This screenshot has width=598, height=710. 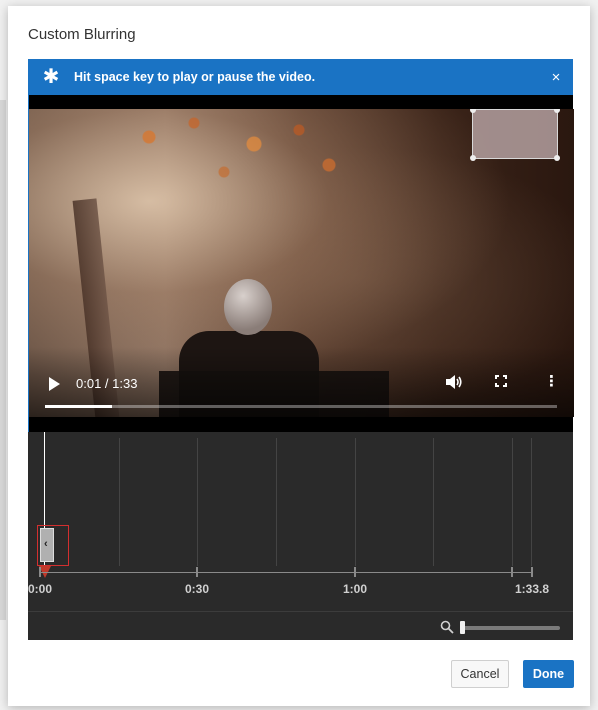 What do you see at coordinates (447, 627) in the screenshot?
I see `zoom-icon` at bounding box center [447, 627].